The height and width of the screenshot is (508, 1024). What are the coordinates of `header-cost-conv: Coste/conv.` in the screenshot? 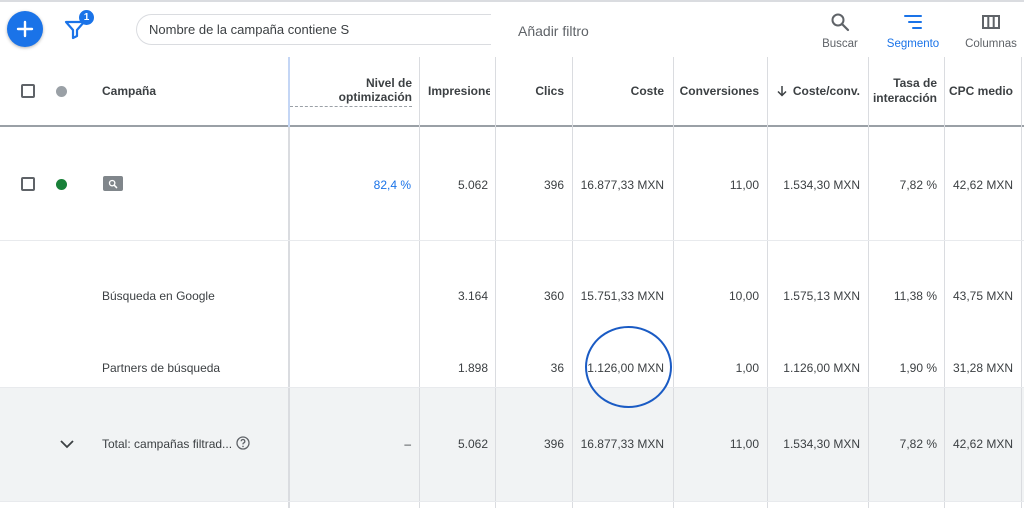 It's located at (814, 91).